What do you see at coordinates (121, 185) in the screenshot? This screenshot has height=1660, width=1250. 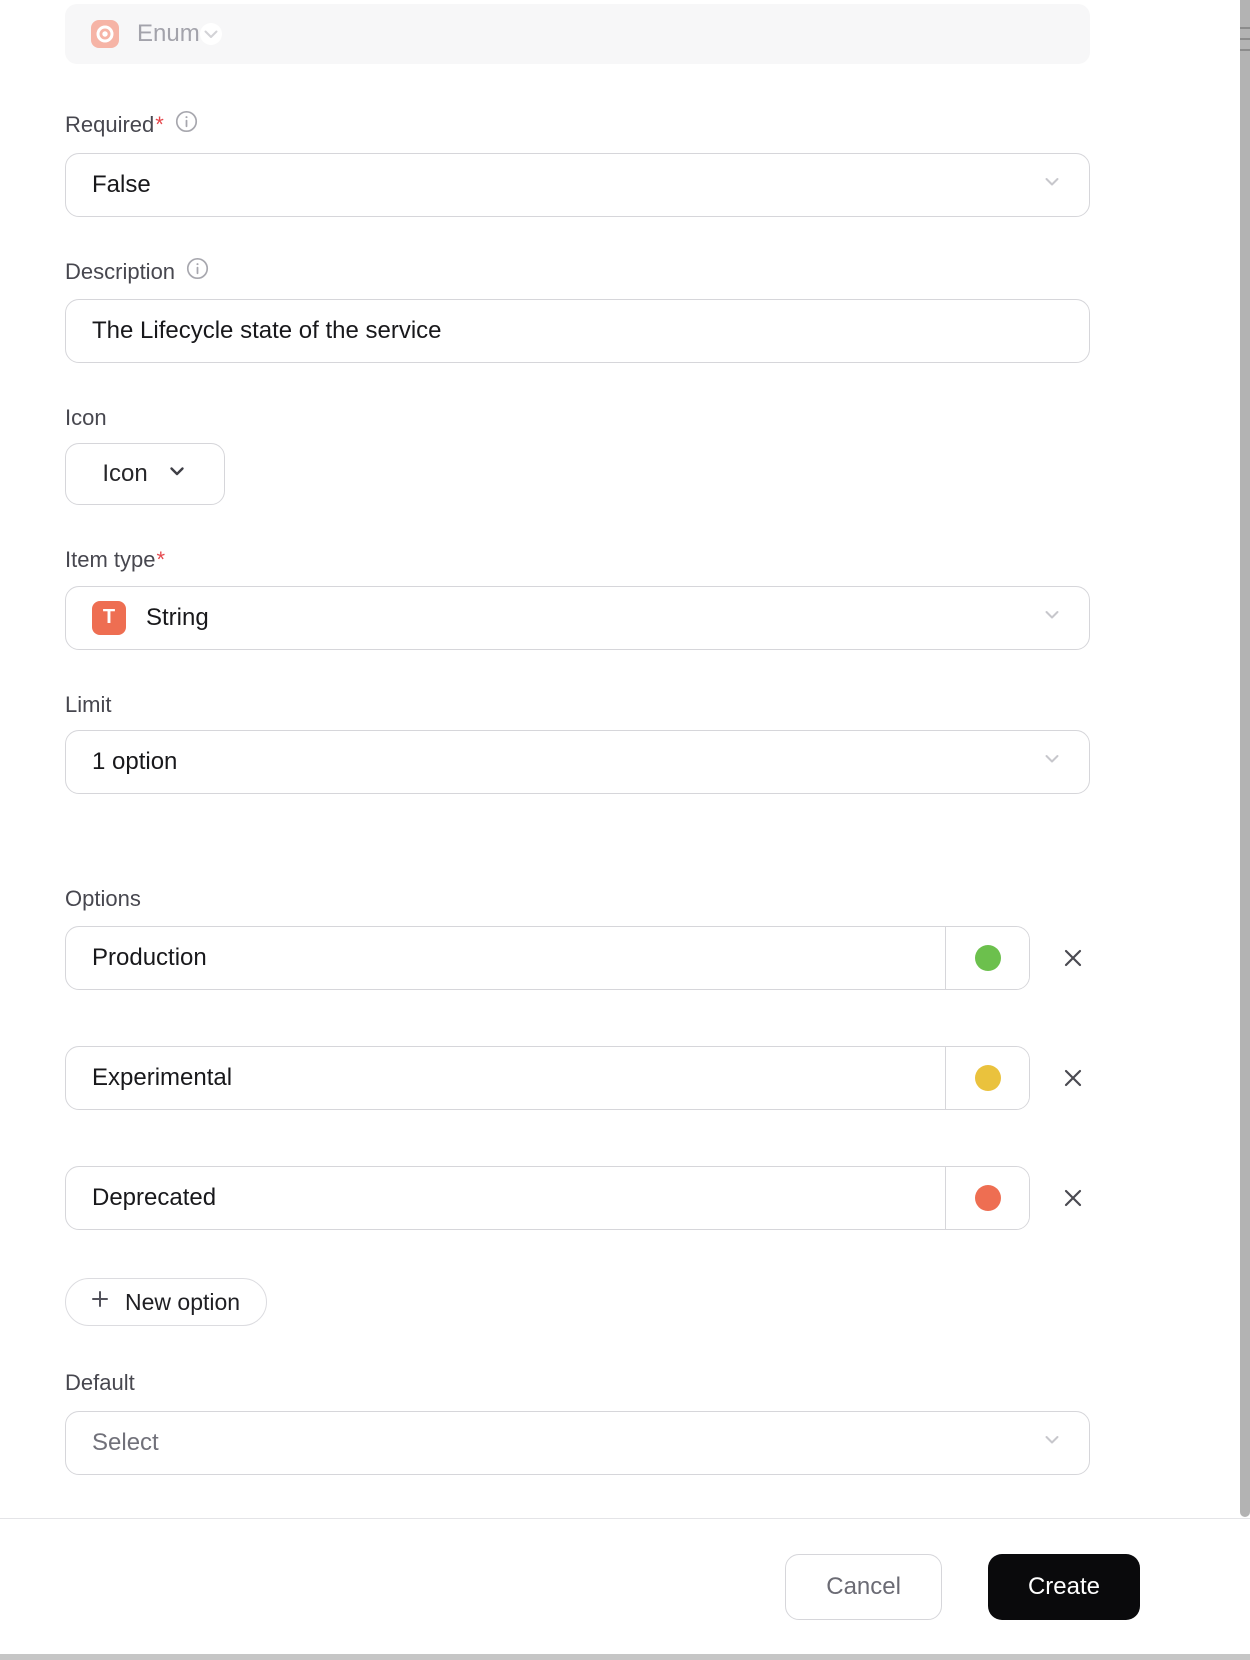 I see `required-value: False` at bounding box center [121, 185].